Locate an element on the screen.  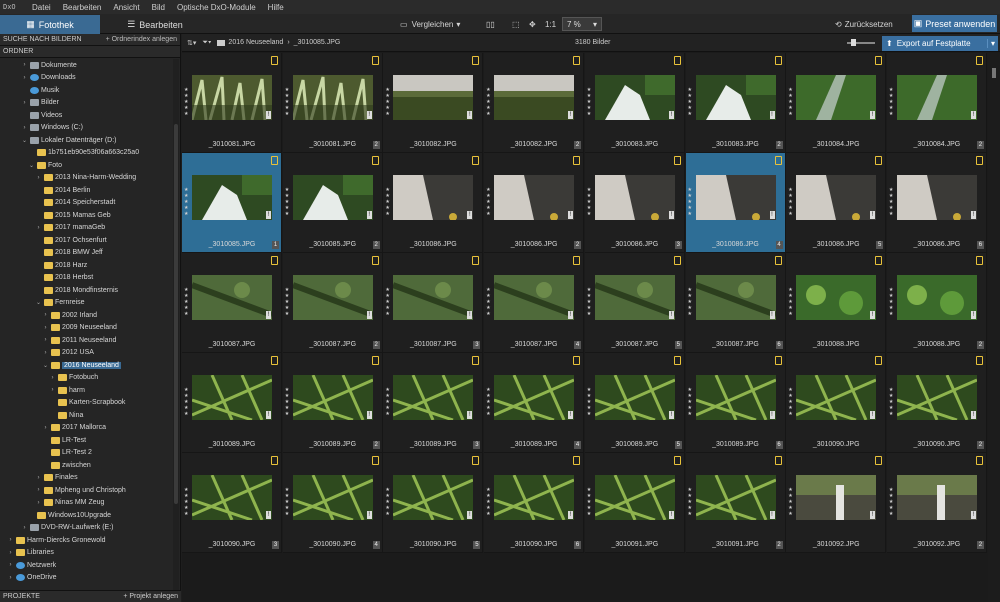
tree-item: Videos is located at coordinates (86, 115).